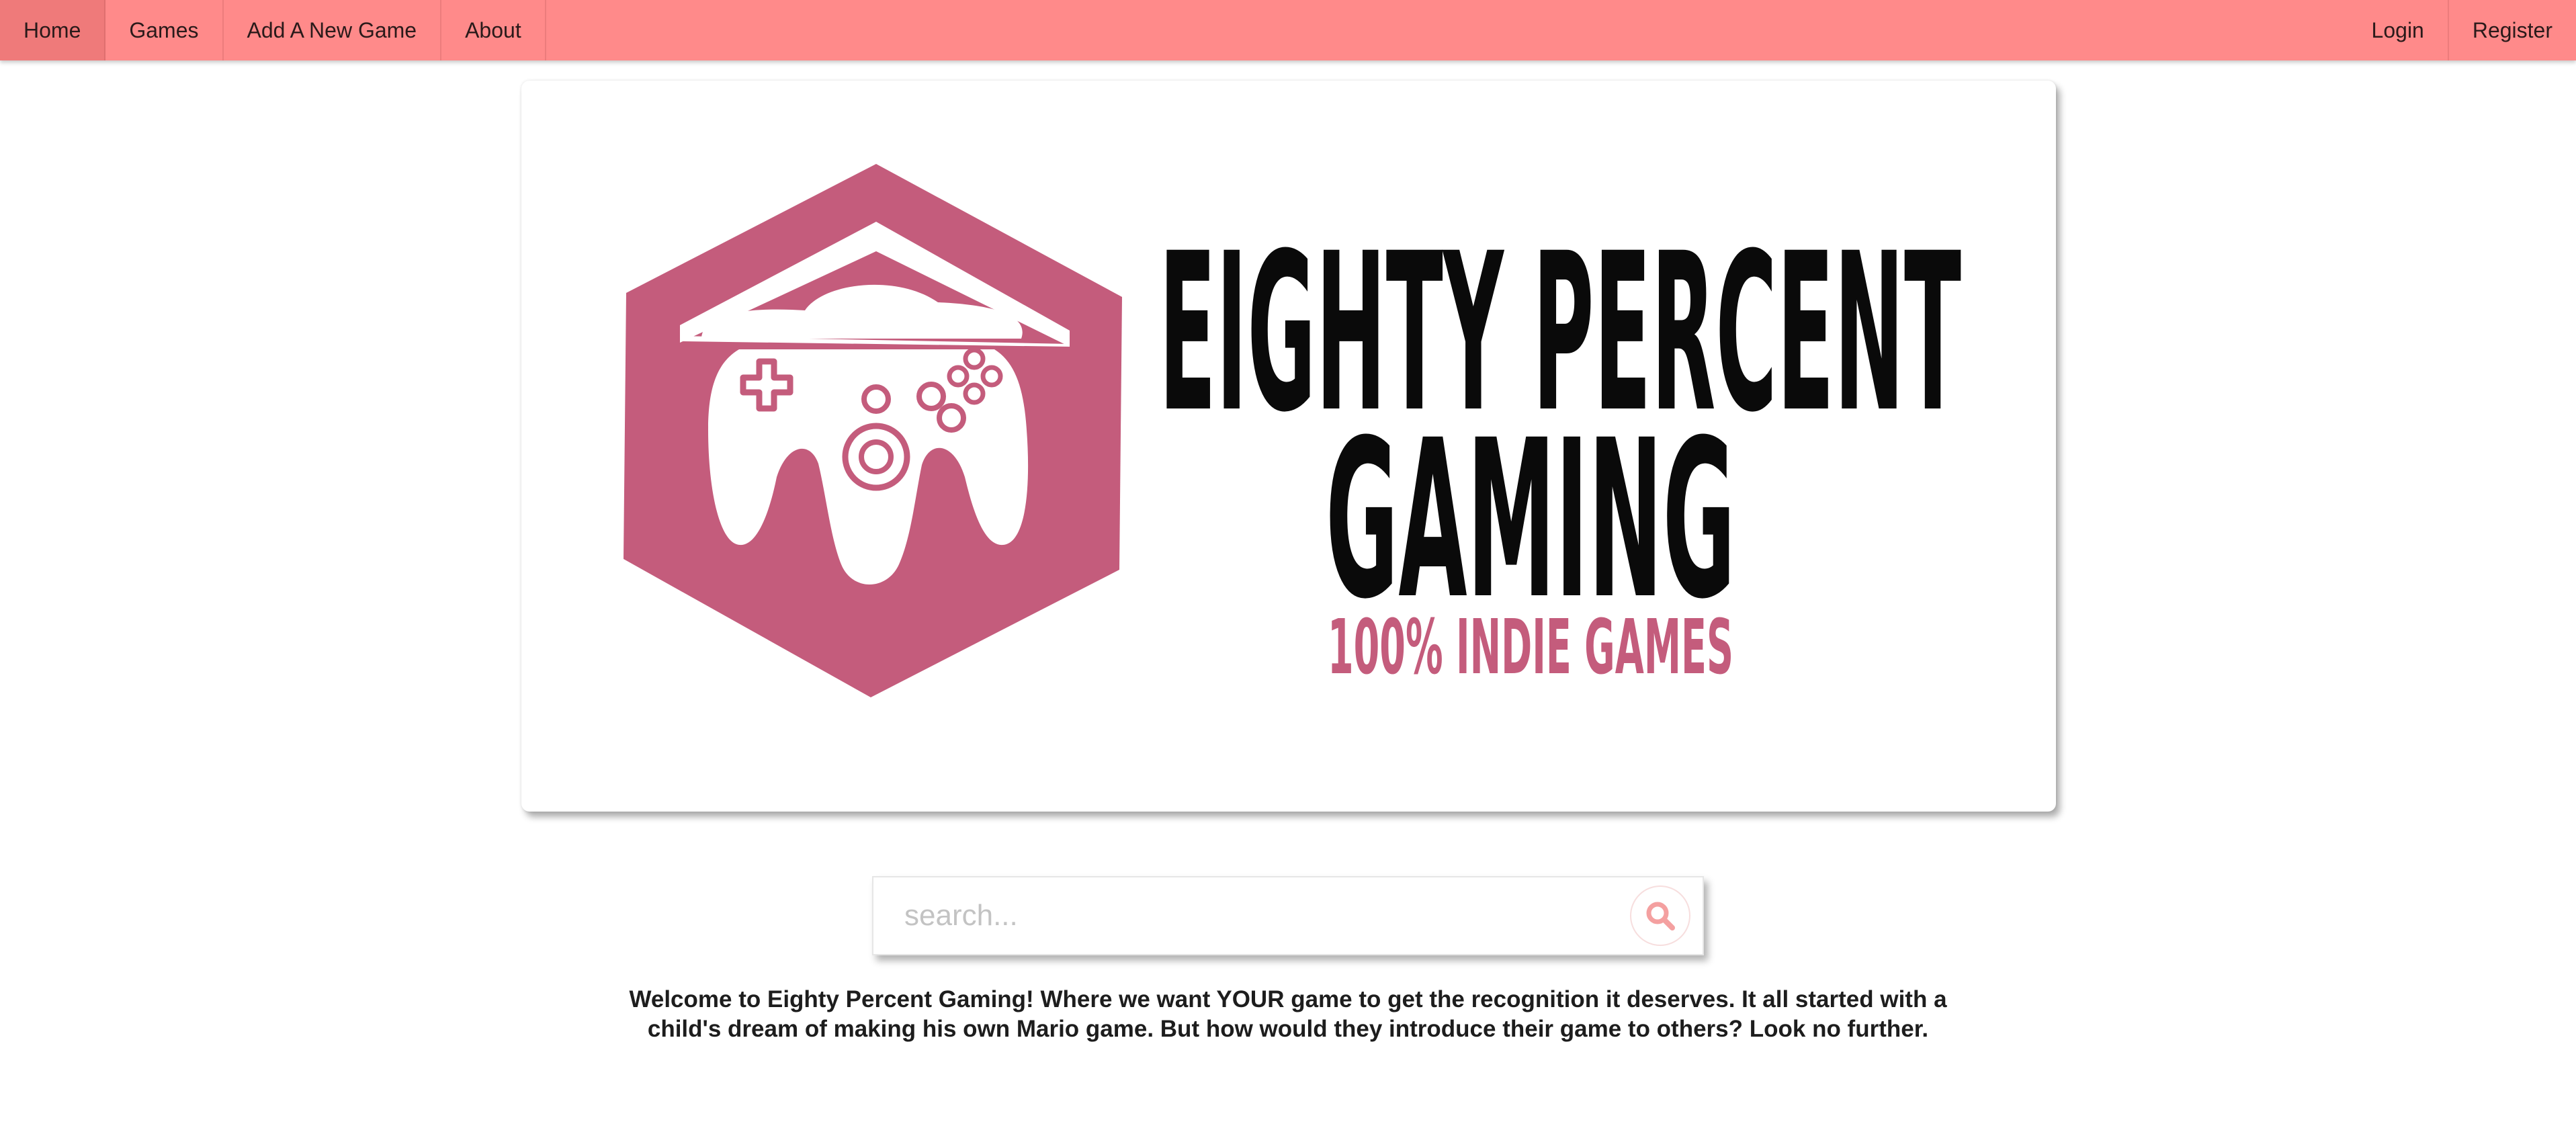 This screenshot has width=2576, height=1126. I want to click on nav-games-link: Games, so click(164, 30).